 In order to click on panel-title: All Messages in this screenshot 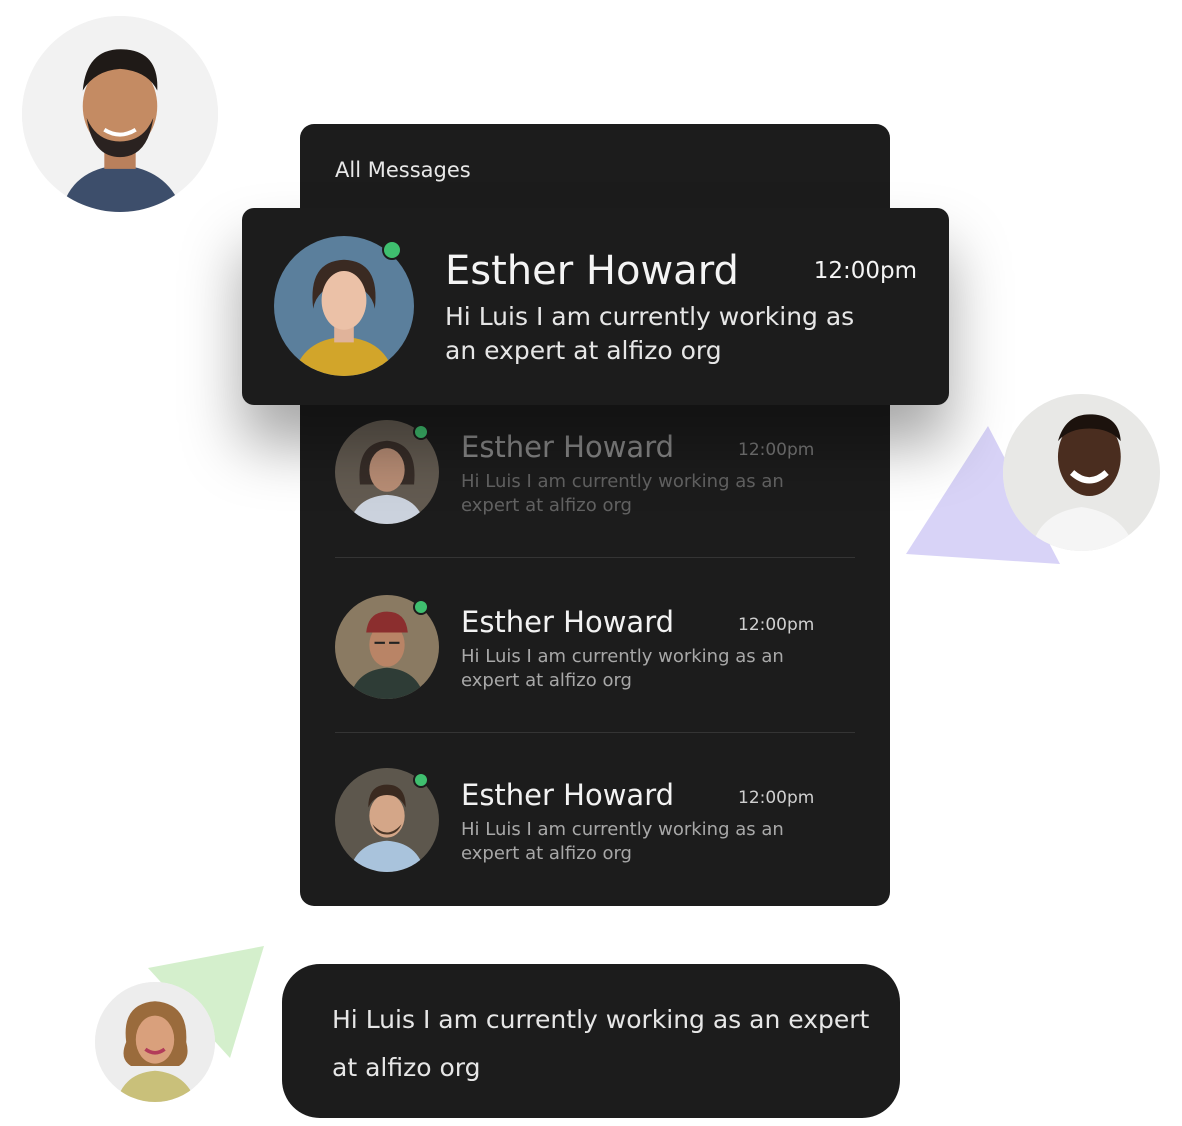, I will do `click(403, 170)`.